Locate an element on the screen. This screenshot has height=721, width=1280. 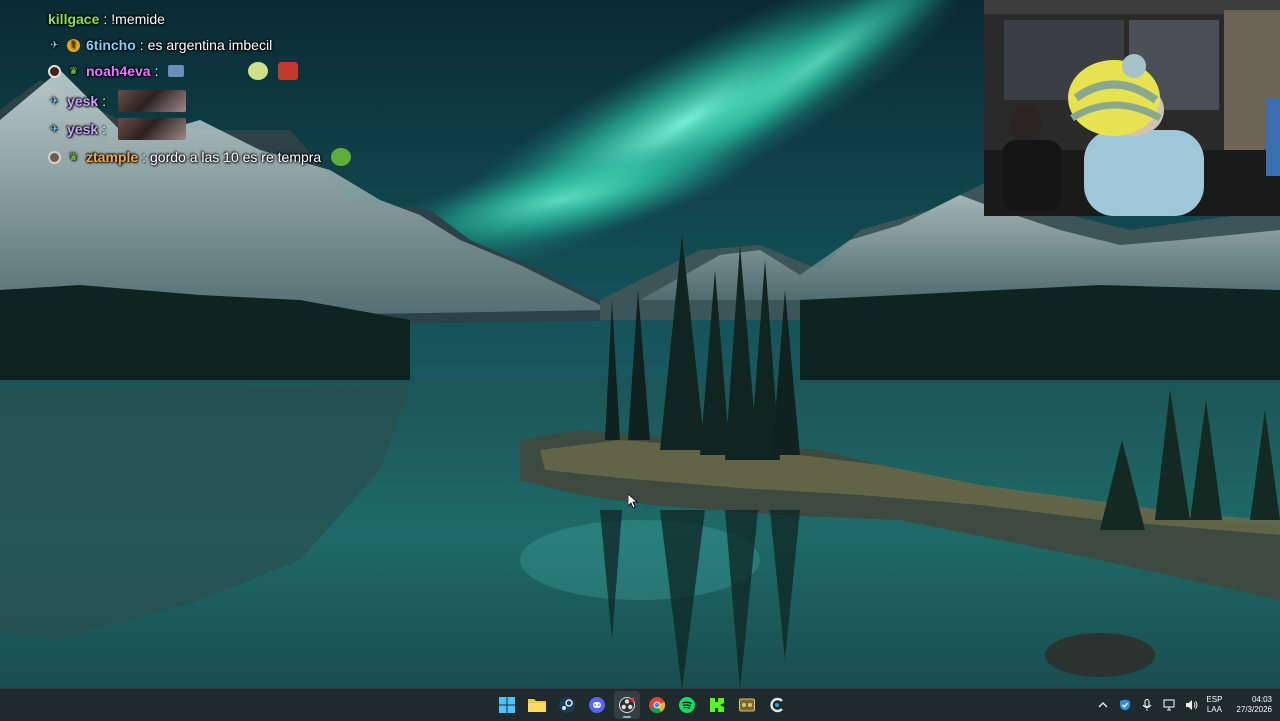
obs-icon is located at coordinates (627, 705).